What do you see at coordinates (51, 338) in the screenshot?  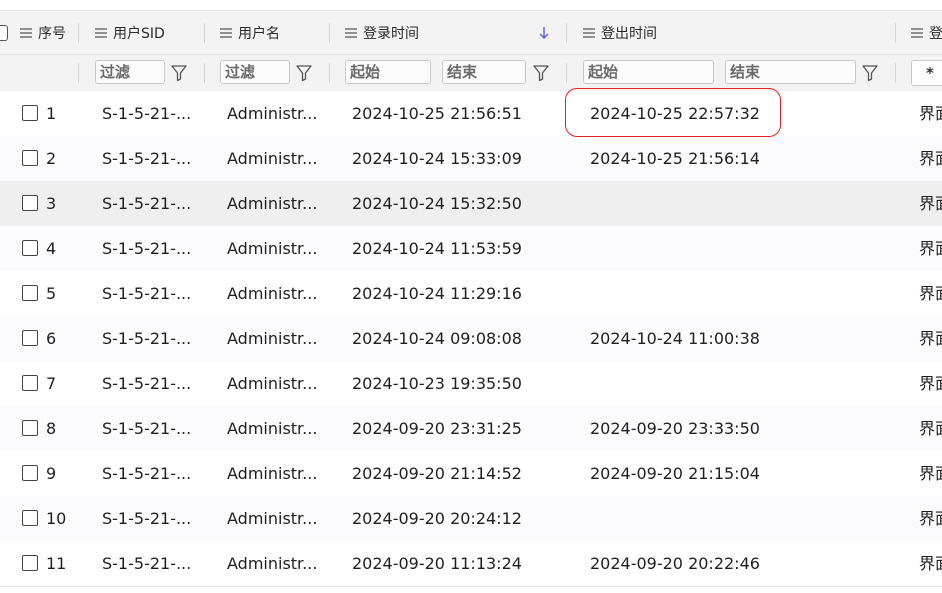 I see `row-number: 6` at bounding box center [51, 338].